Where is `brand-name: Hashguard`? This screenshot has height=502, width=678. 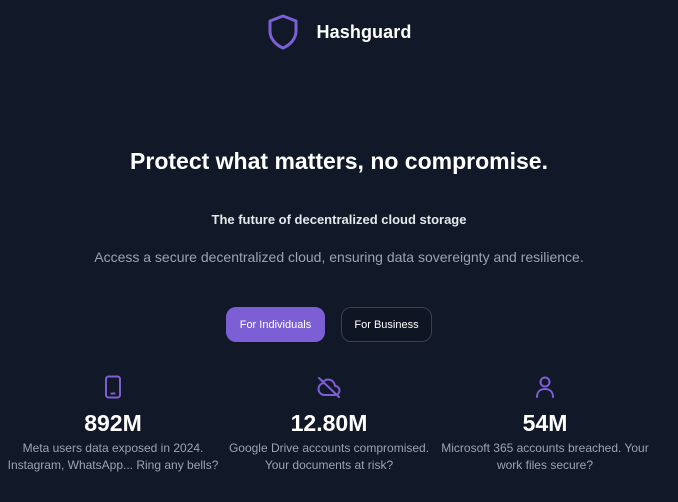 brand-name: Hashguard is located at coordinates (364, 32).